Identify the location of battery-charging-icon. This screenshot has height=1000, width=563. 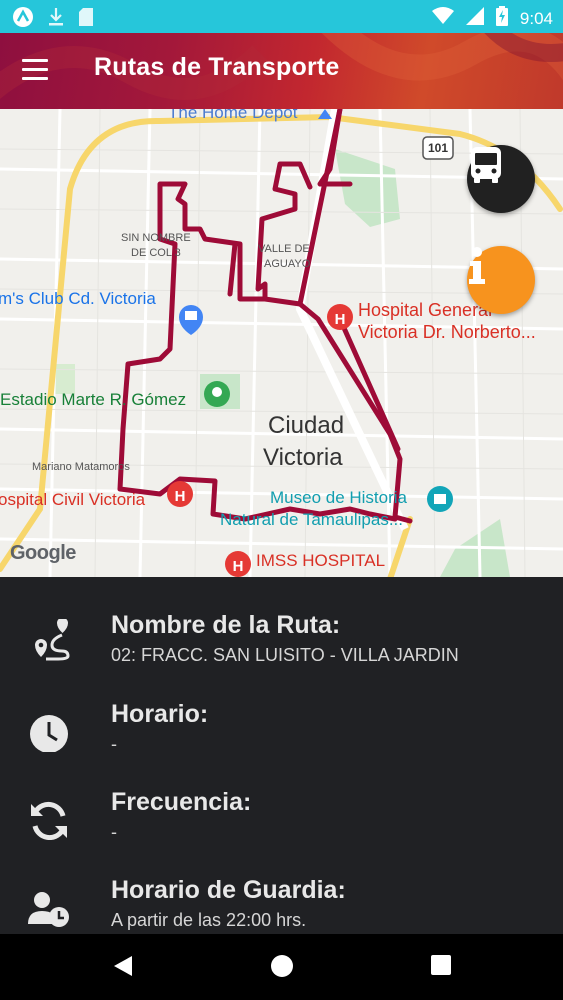
(501, 18).